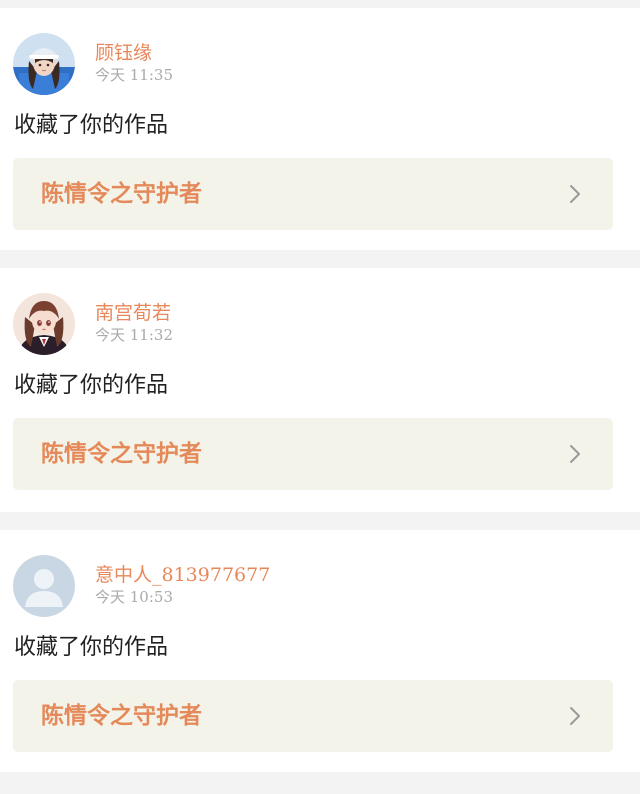 The image size is (640, 794). Describe the element at coordinates (133, 313) in the screenshot. I see `user-name: 南宫荀若` at that location.